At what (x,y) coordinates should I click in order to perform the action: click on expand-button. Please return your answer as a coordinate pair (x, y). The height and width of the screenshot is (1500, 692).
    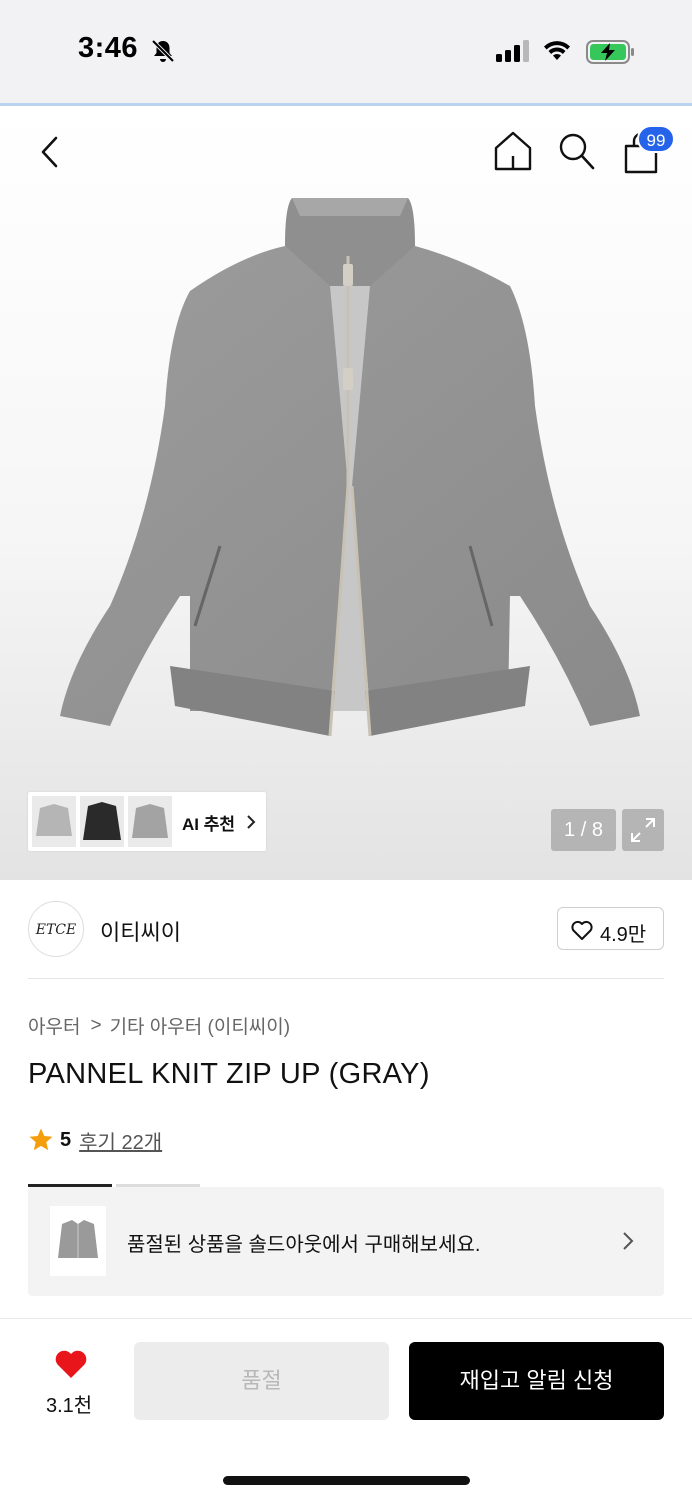
    Looking at the image, I should click on (643, 830).